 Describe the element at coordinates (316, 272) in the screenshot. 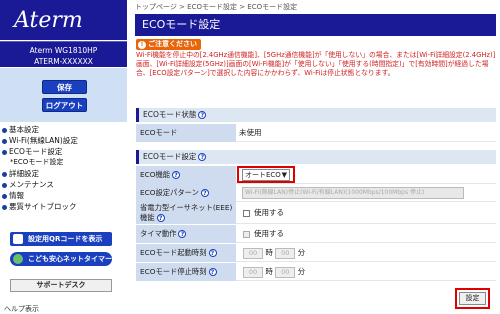

I see `stop-time-row: ECOモード停止時刻? 00 時 00 分` at that location.